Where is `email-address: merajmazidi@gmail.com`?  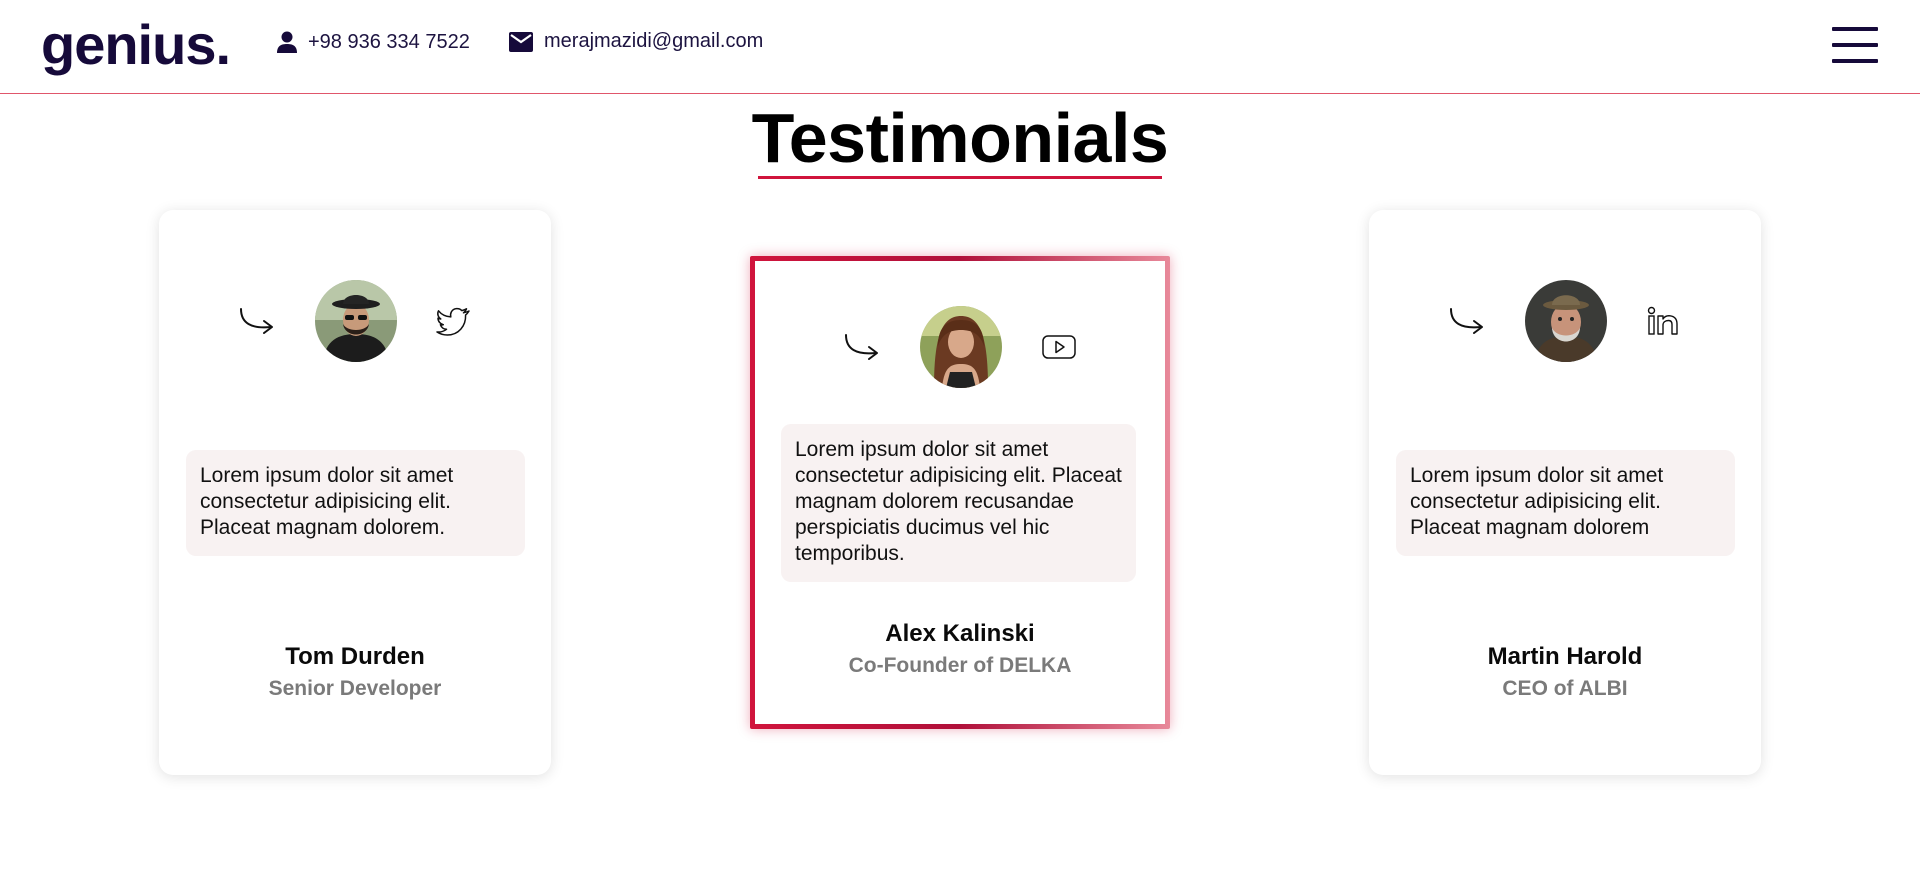 email-address: merajmazidi@gmail.com is located at coordinates (654, 41).